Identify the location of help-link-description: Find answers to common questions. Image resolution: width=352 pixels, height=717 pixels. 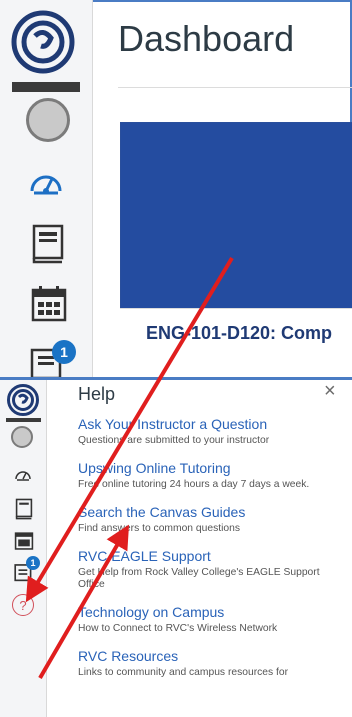
(159, 528).